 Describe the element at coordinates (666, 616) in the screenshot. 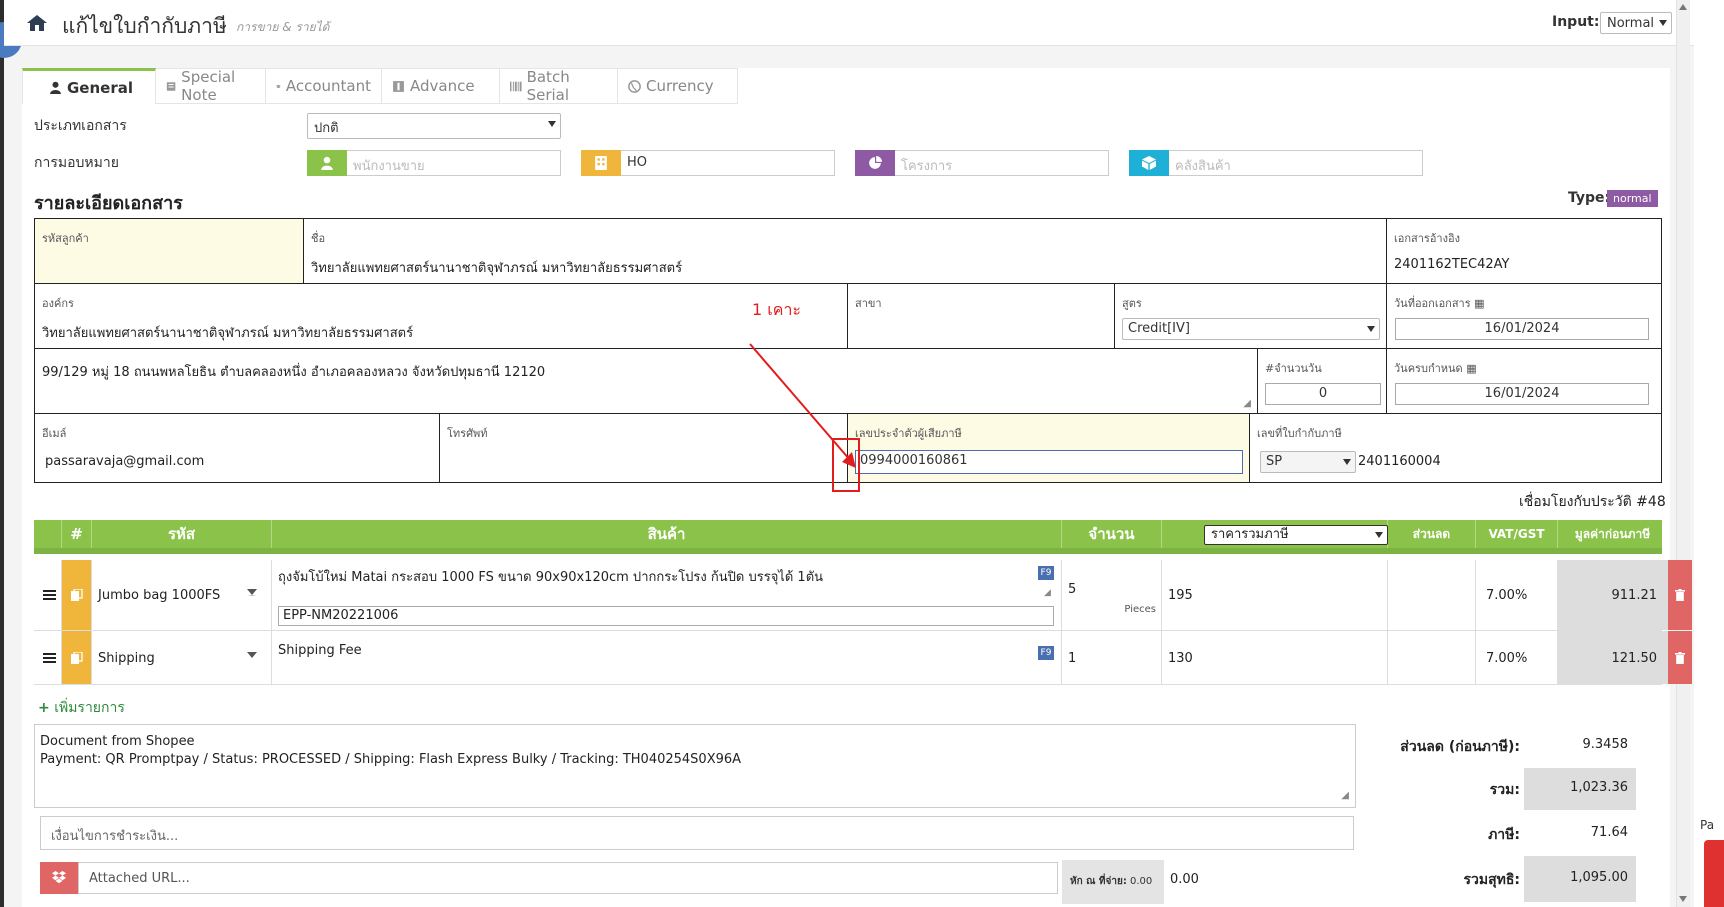

I see `serial-input: EPP-NM20221006` at that location.